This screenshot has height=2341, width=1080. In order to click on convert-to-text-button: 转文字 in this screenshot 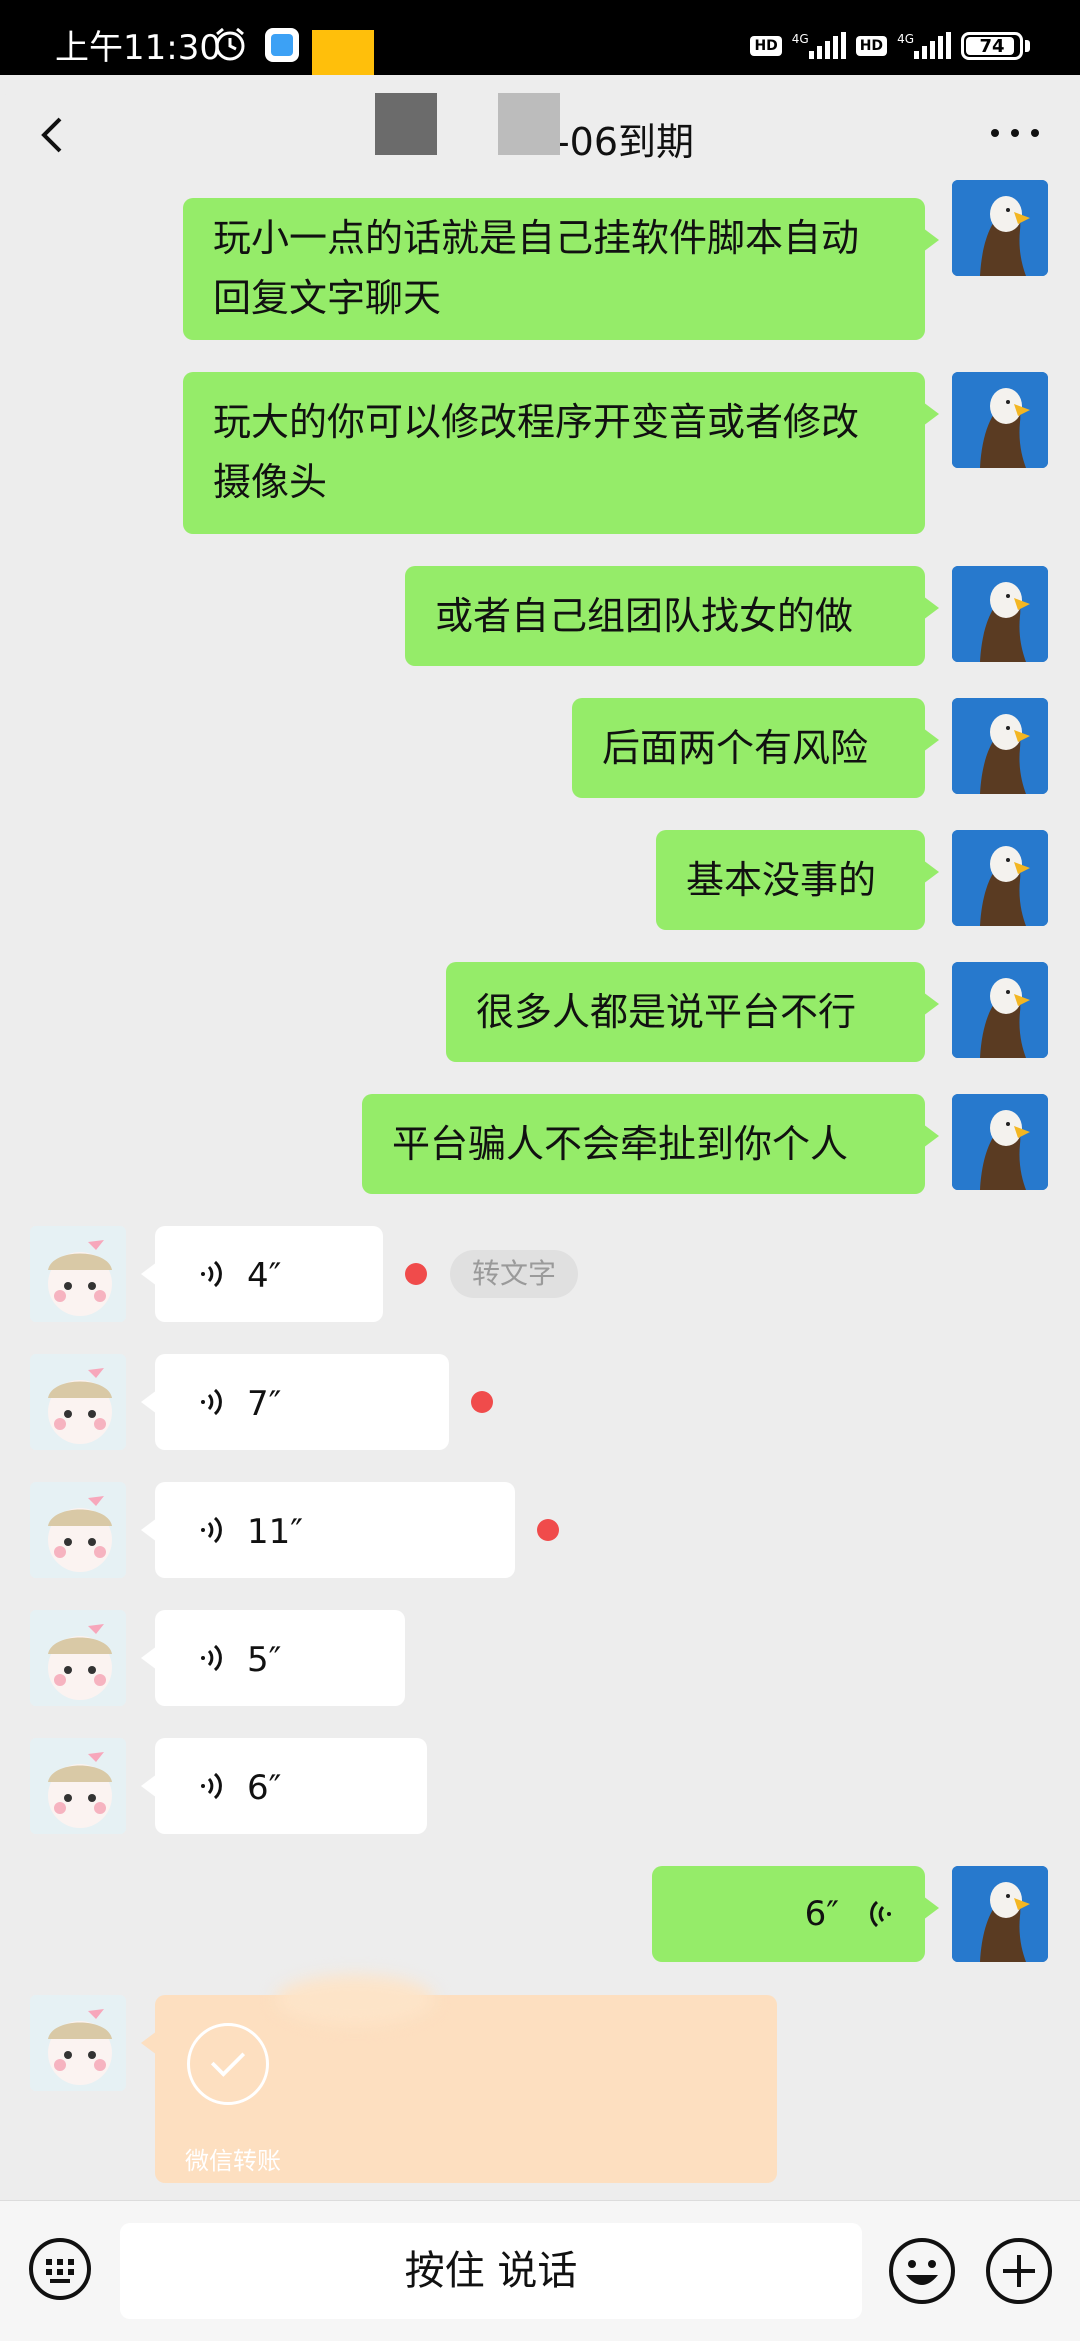, I will do `click(514, 1274)`.